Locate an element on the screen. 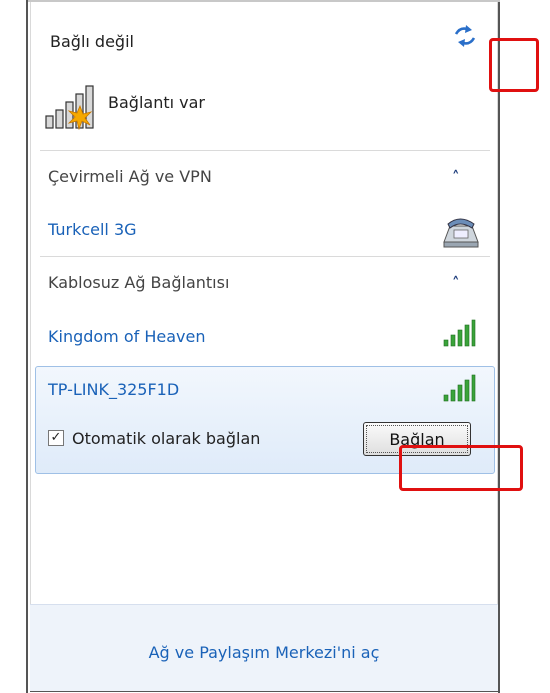 Image resolution: width=550 pixels, height=693 pixels. network-sharing-center-link: Ağ ve Paylaşım Merkezi'ni aç is located at coordinates (264, 652).